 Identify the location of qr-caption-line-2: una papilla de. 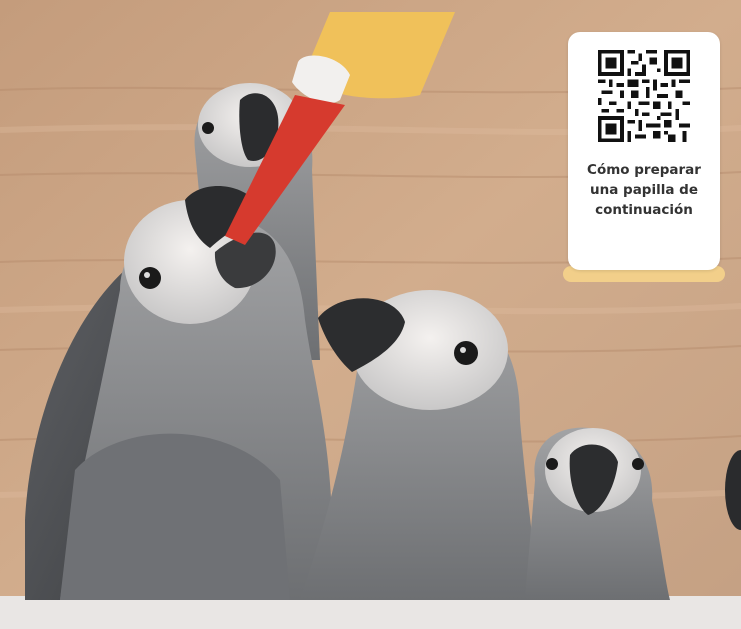
(644, 190).